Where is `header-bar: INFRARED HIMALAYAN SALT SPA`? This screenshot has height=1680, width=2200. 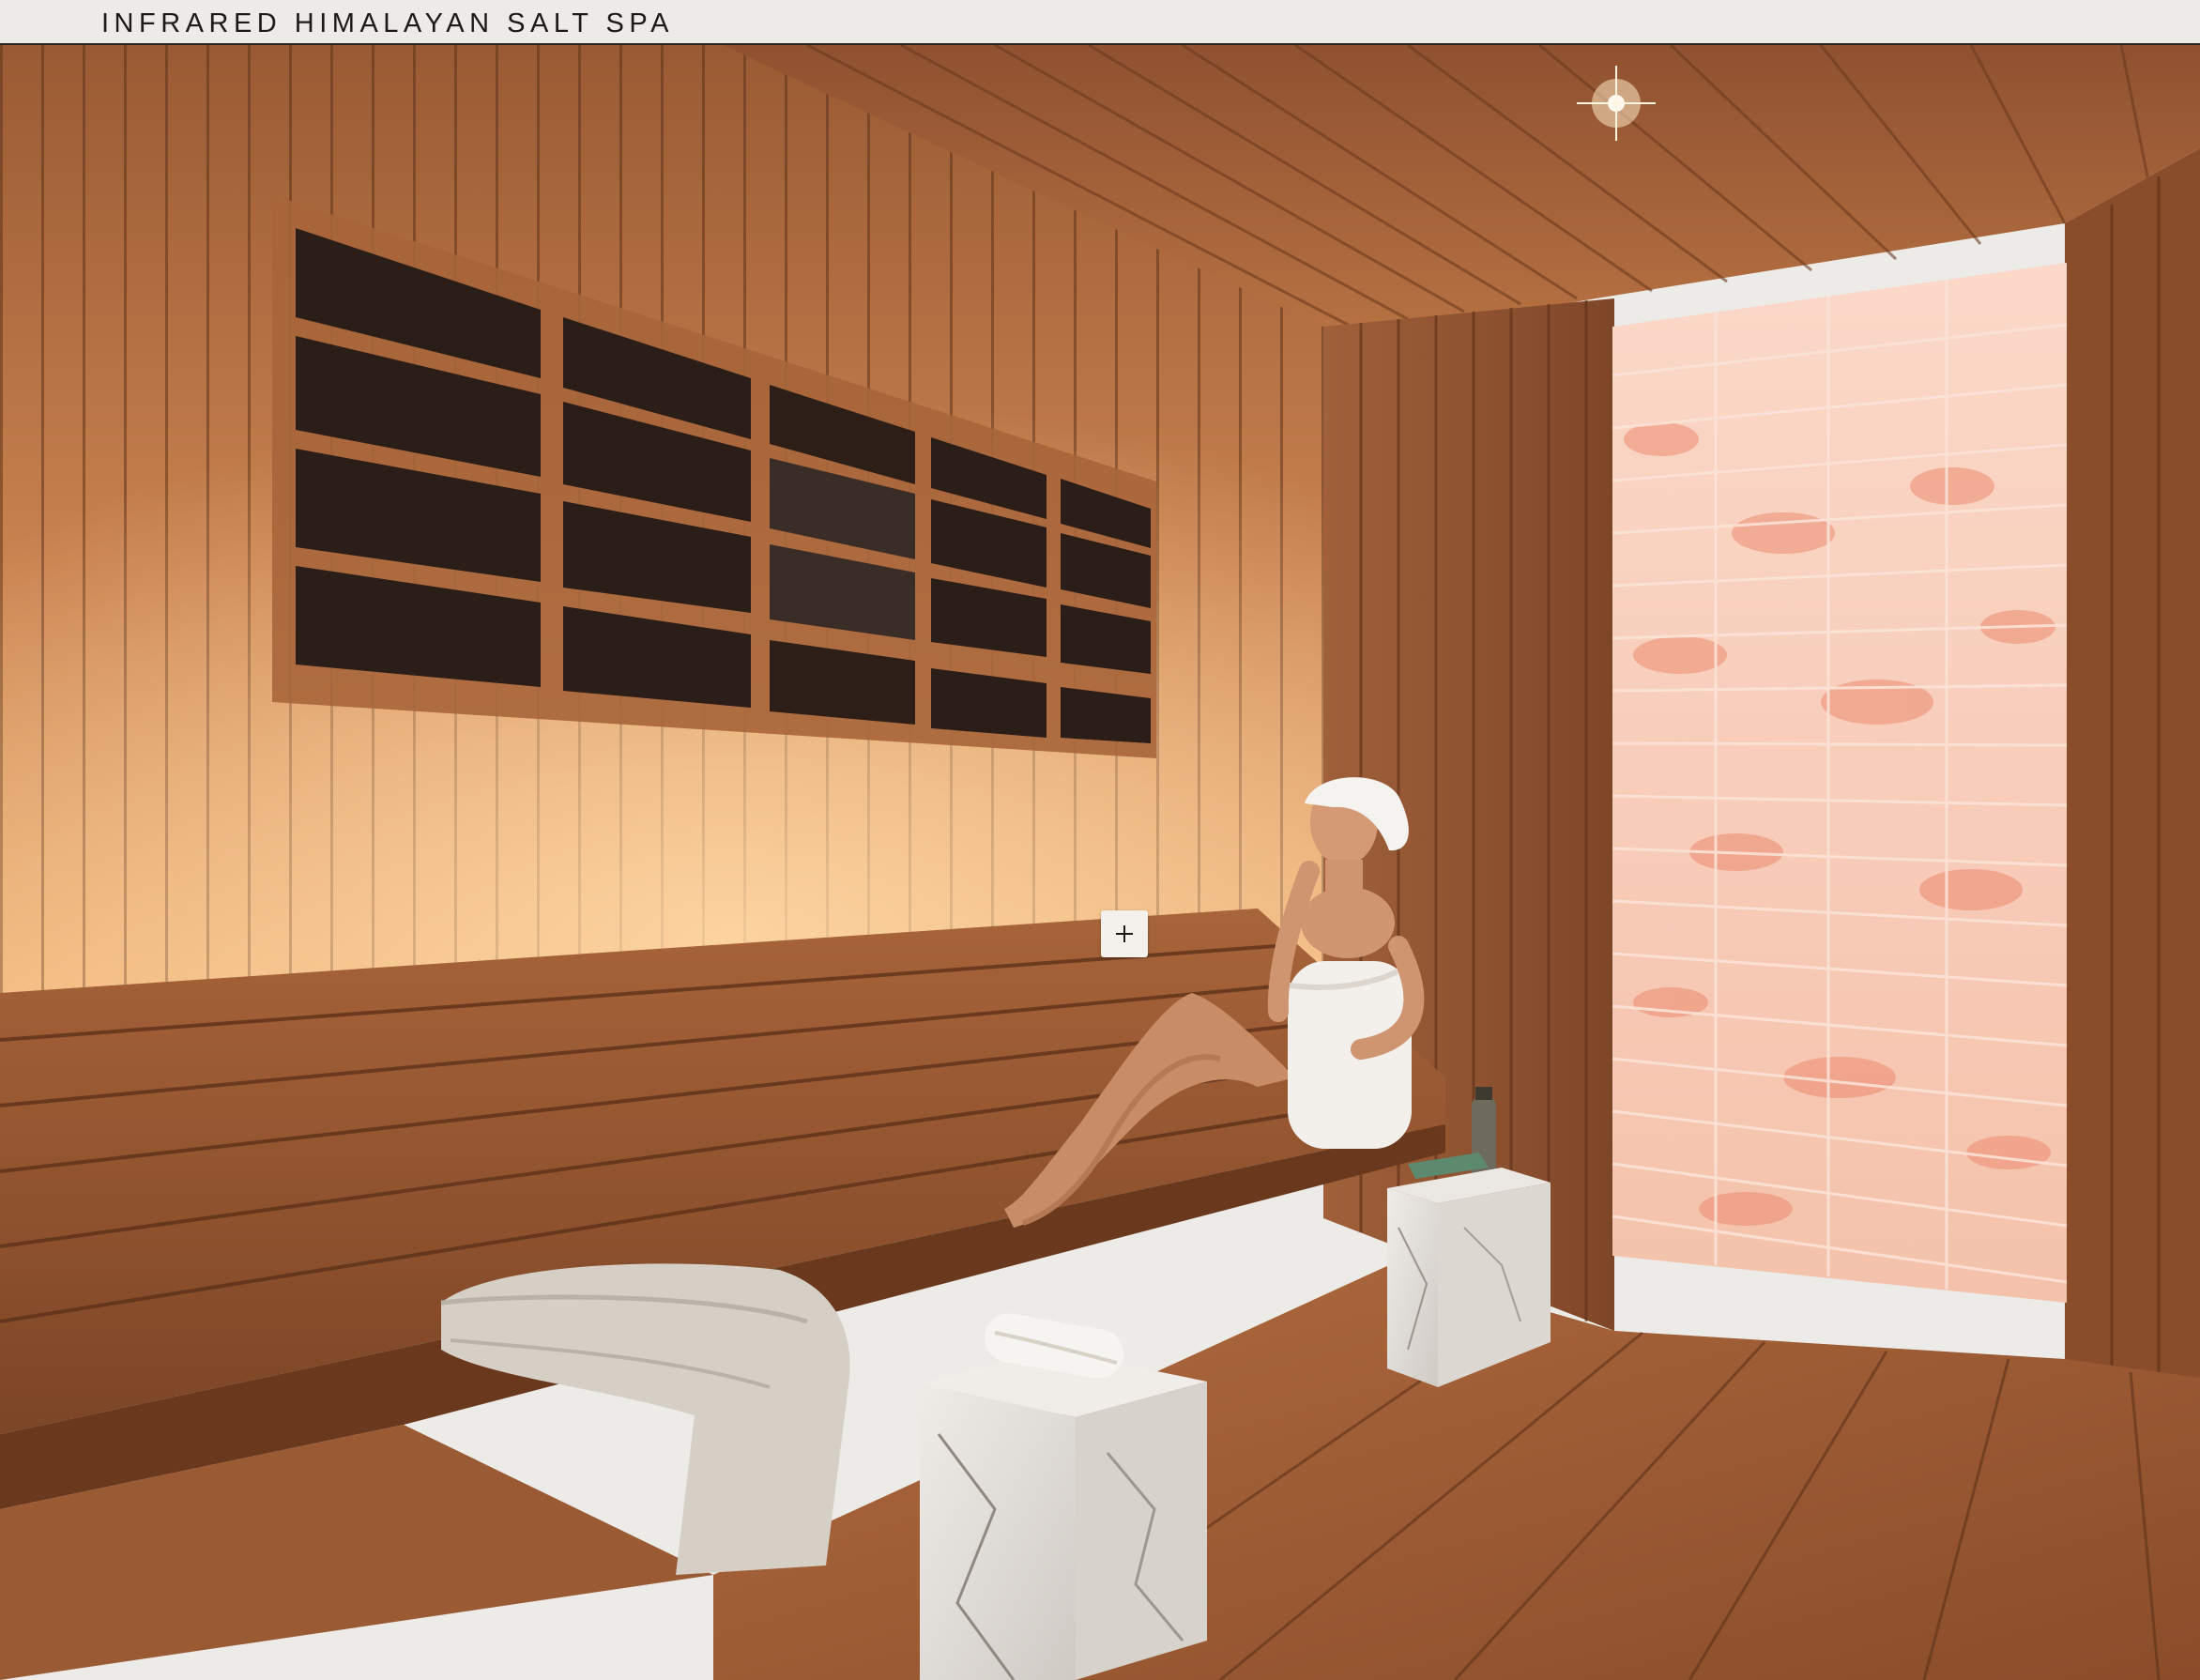 header-bar: INFRARED HIMALAYAN SALT SPA is located at coordinates (1100, 22).